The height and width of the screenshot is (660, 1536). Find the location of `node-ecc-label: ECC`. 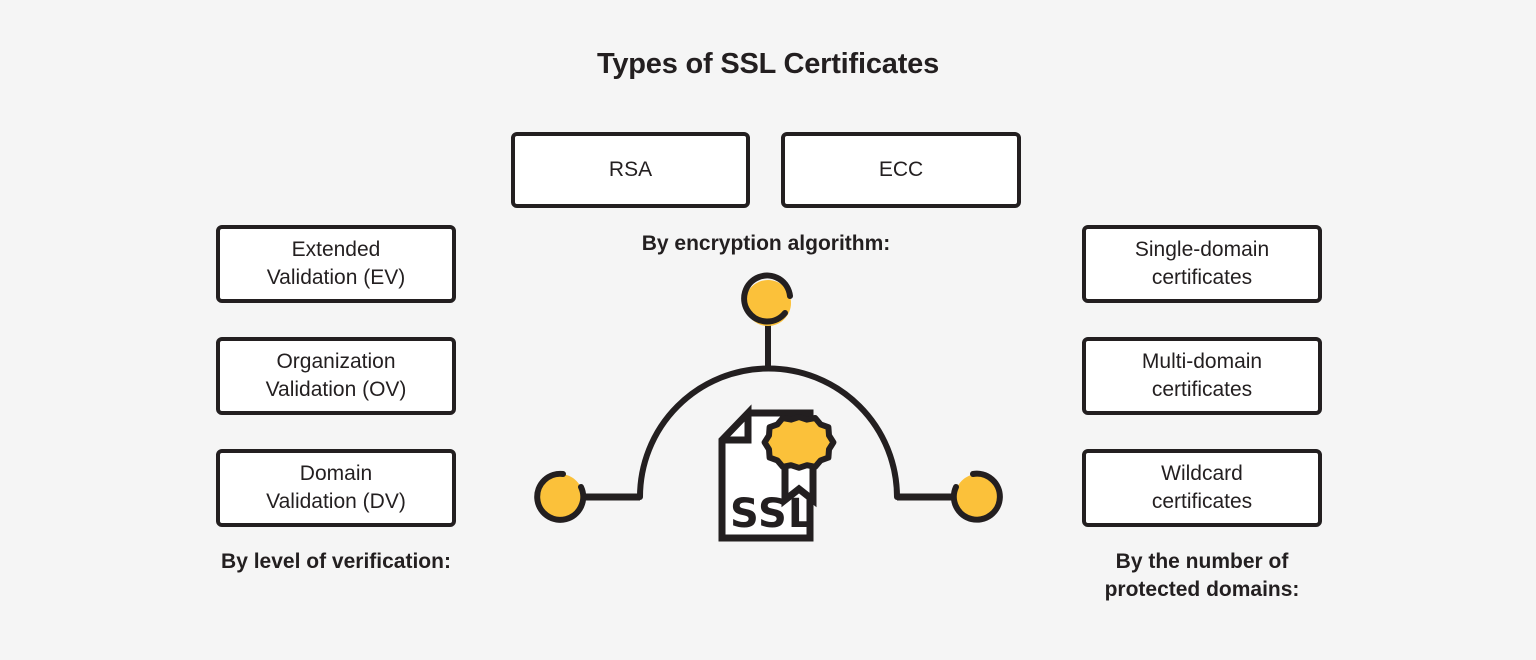

node-ecc-label: ECC is located at coordinates (901, 169).